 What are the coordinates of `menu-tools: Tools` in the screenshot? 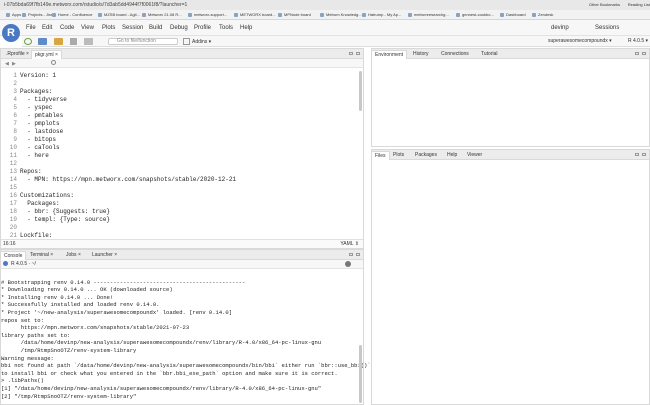 It's located at (226, 28).